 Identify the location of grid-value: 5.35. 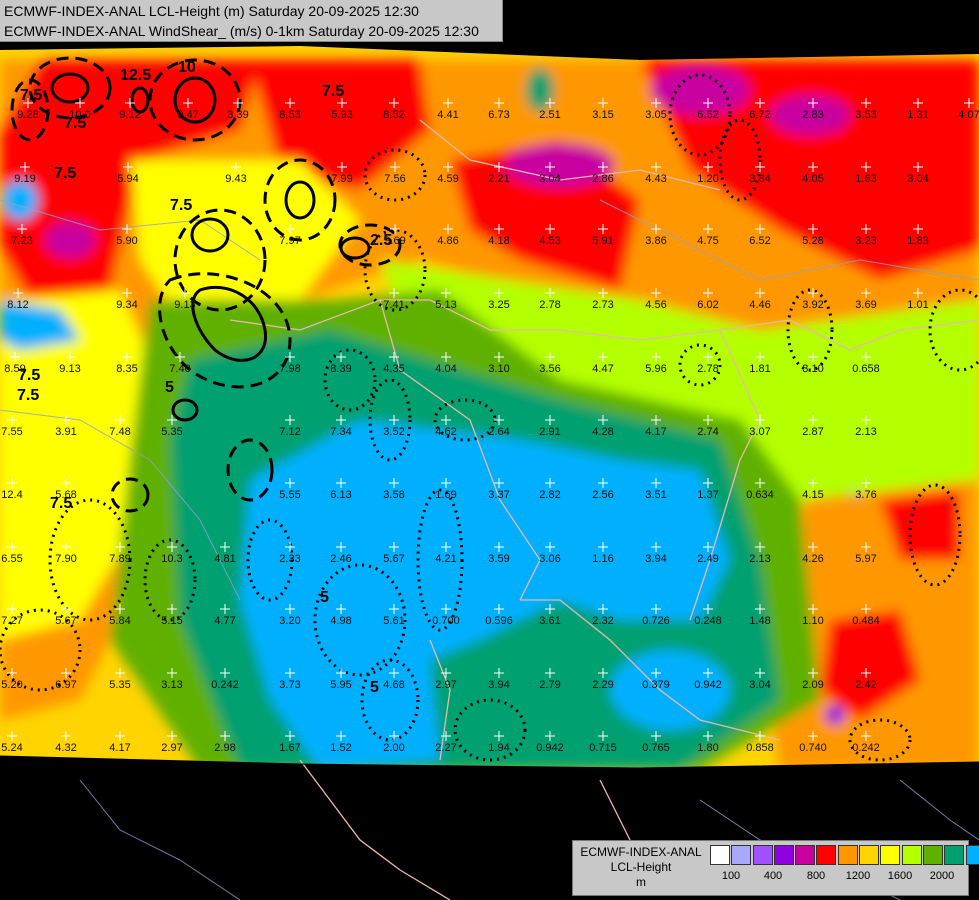
(171, 432).